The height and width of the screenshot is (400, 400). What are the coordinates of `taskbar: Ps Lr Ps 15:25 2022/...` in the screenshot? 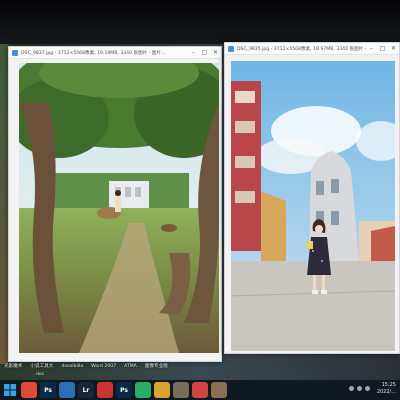 It's located at (200, 390).